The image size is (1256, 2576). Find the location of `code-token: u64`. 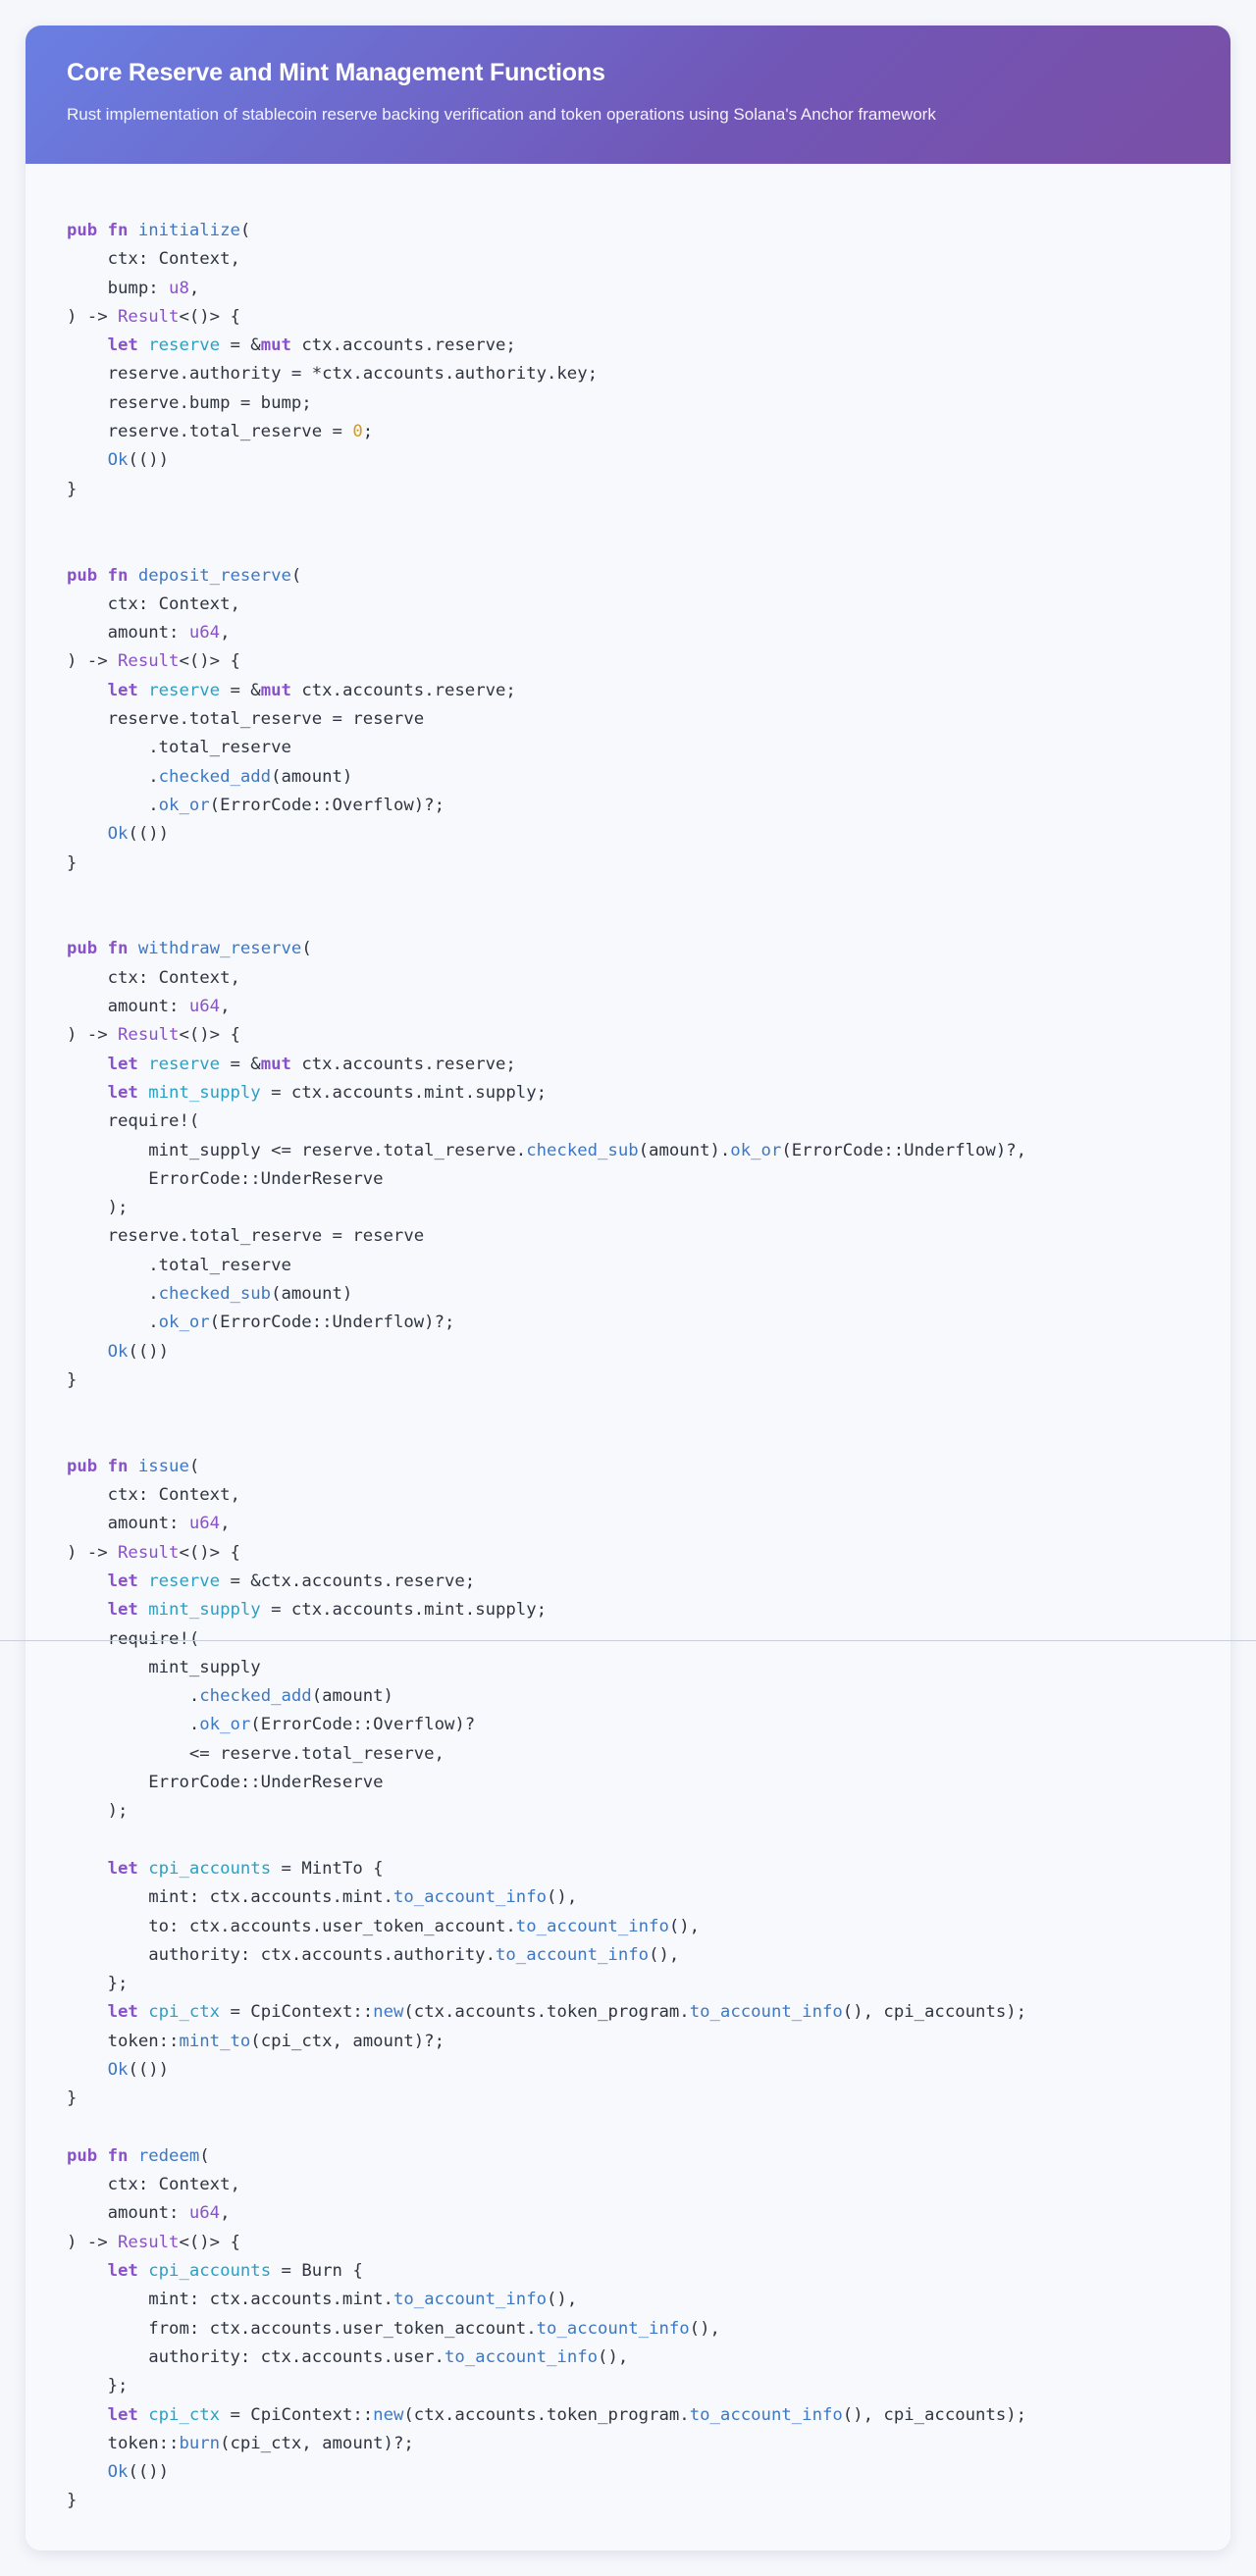

code-token: u64 is located at coordinates (204, 1007).